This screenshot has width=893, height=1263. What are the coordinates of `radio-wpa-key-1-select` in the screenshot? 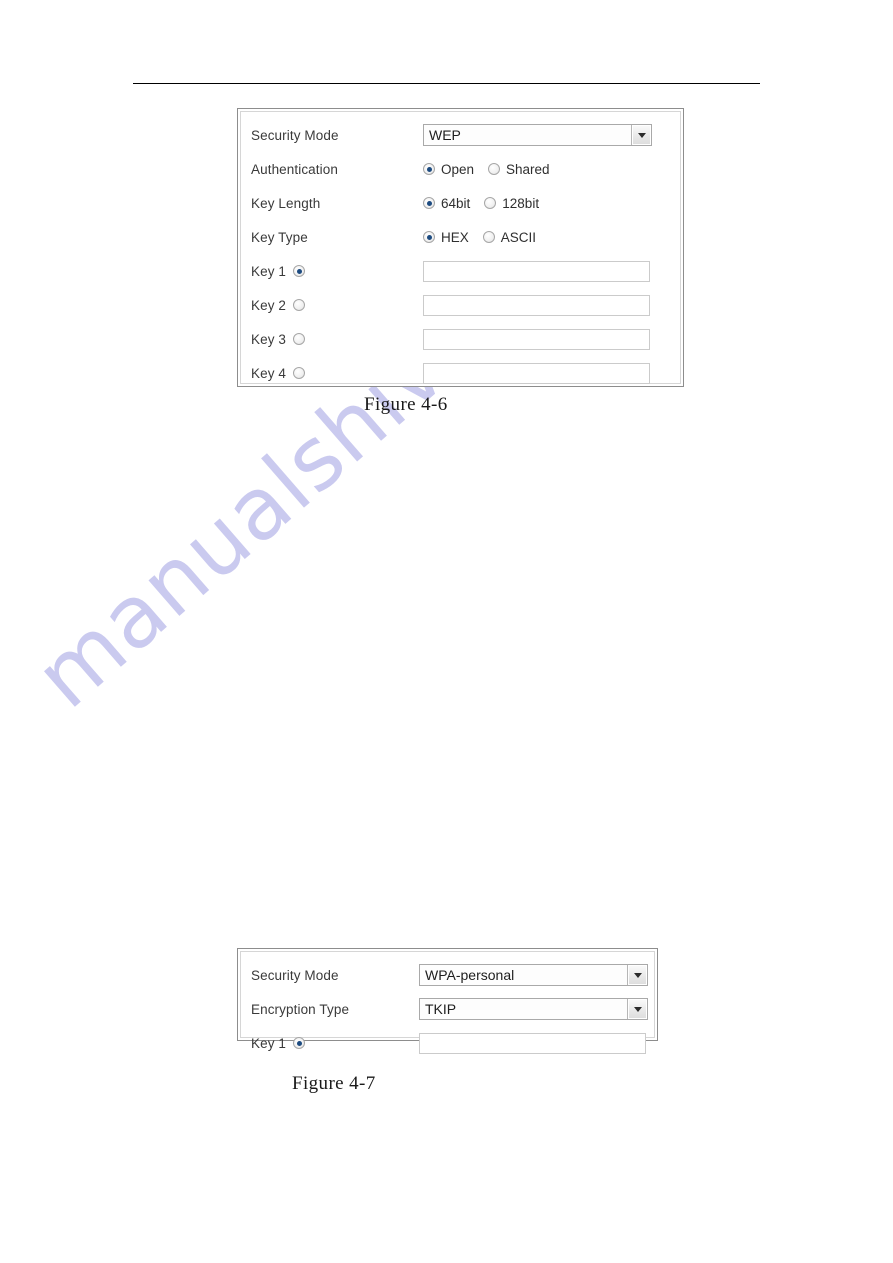 It's located at (299, 1043).